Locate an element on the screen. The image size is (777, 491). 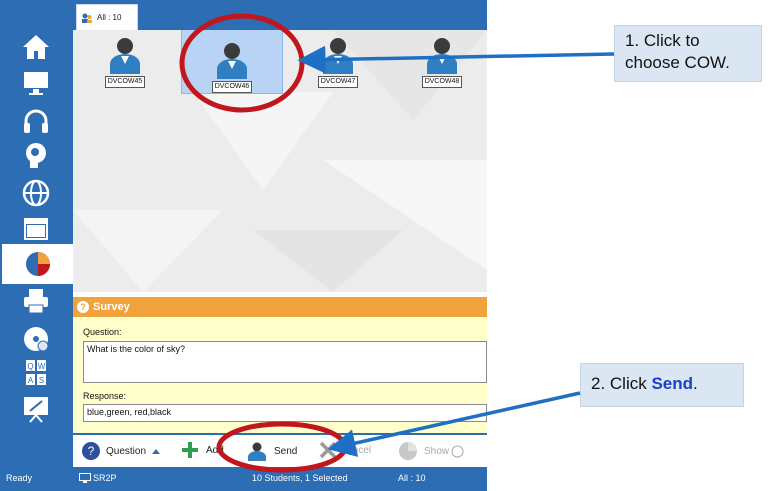
close-icon is located at coordinates (328, 450).